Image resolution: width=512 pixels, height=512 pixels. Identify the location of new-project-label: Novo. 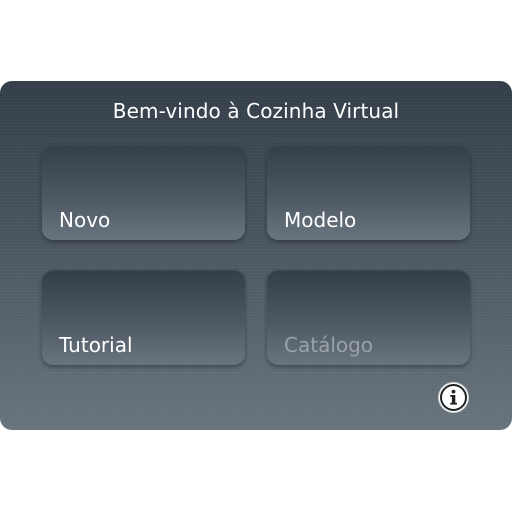
(85, 220).